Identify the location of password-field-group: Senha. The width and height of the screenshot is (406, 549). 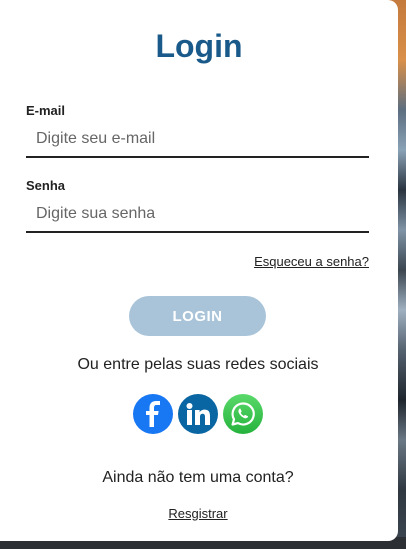
(197, 205).